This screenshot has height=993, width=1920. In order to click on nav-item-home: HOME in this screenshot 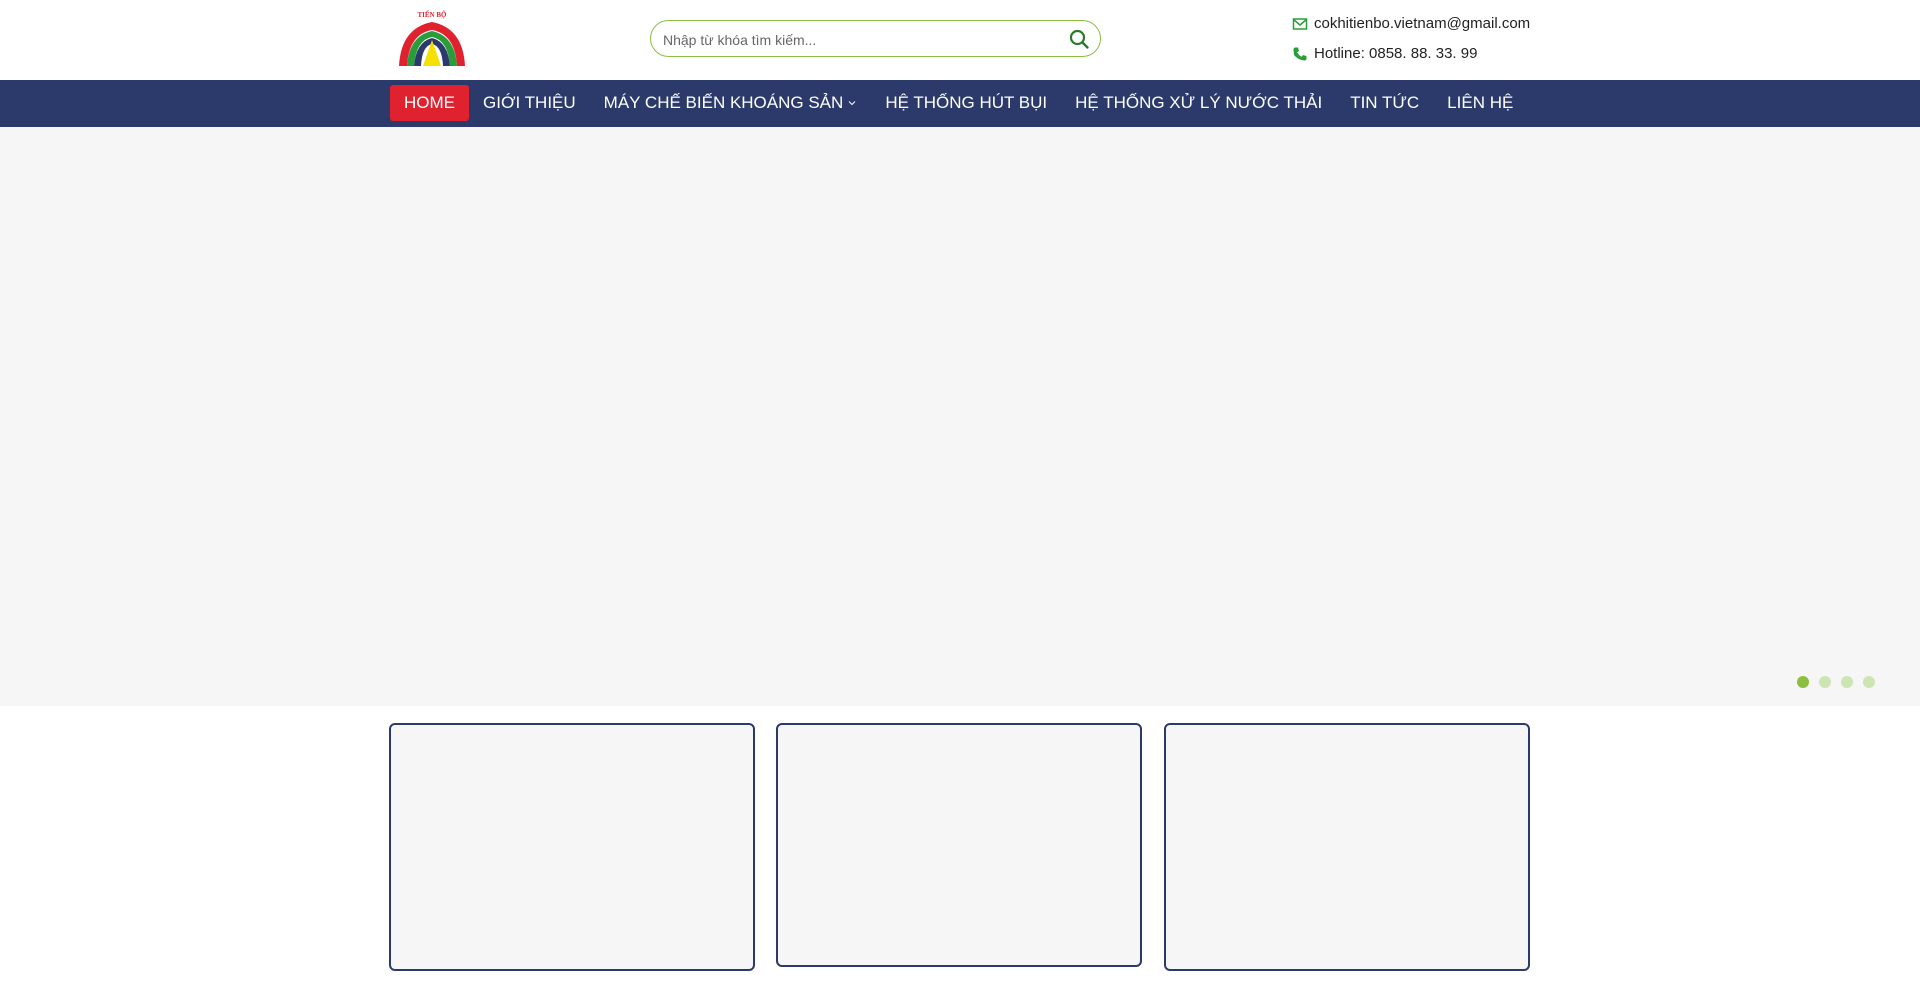, I will do `click(429, 103)`.